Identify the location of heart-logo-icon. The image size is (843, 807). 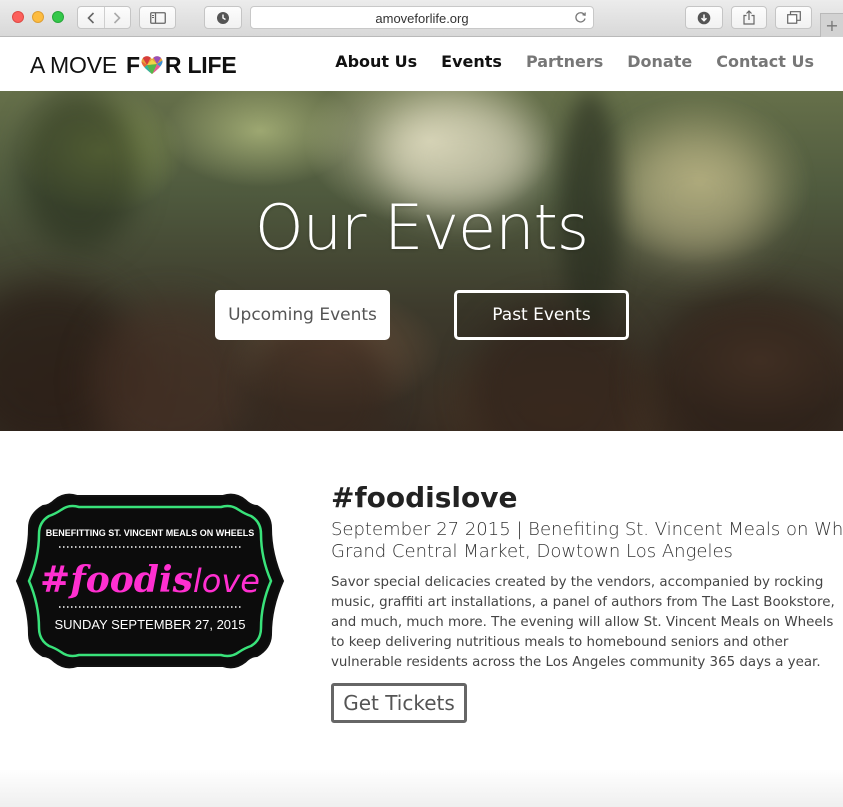
(152, 65).